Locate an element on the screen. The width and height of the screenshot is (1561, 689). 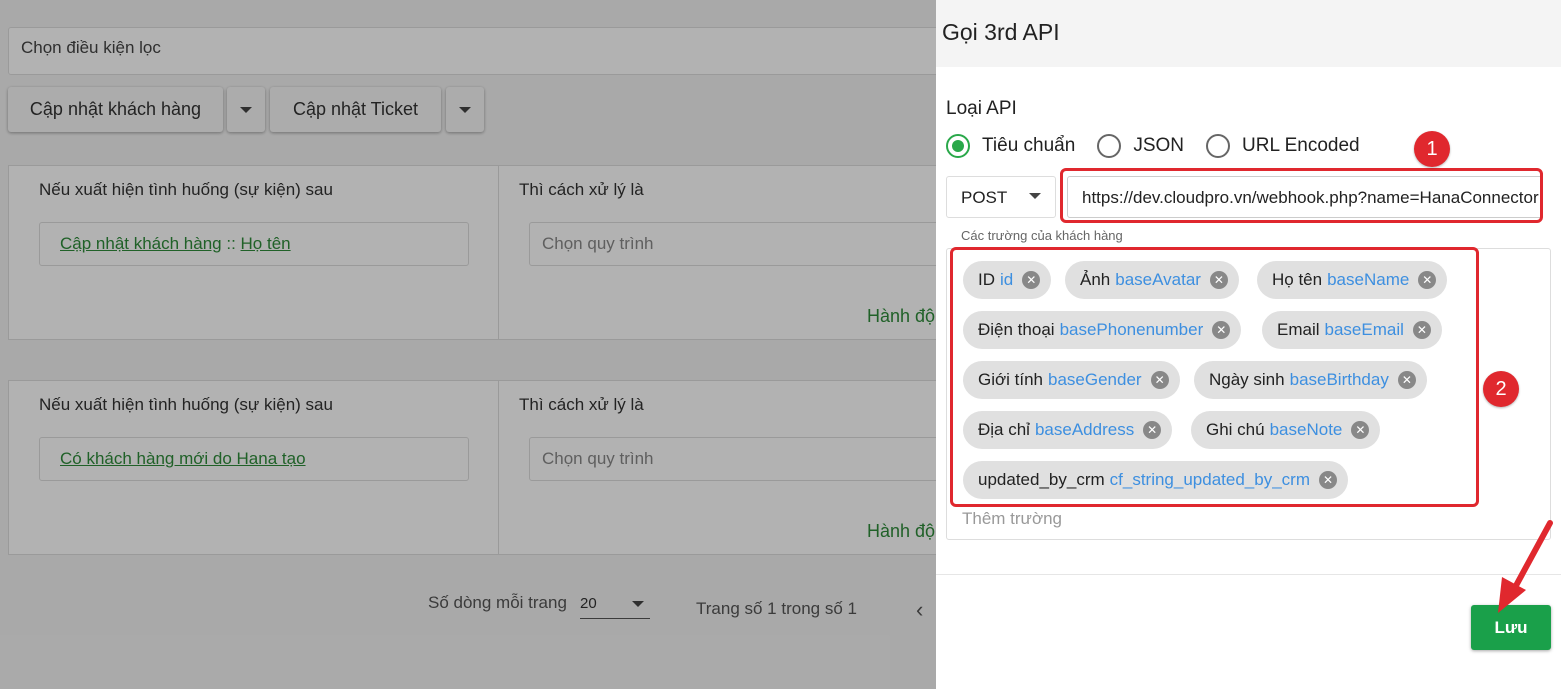
api-type-urlencoded-option: URL Encoded is located at coordinates (1283, 146).